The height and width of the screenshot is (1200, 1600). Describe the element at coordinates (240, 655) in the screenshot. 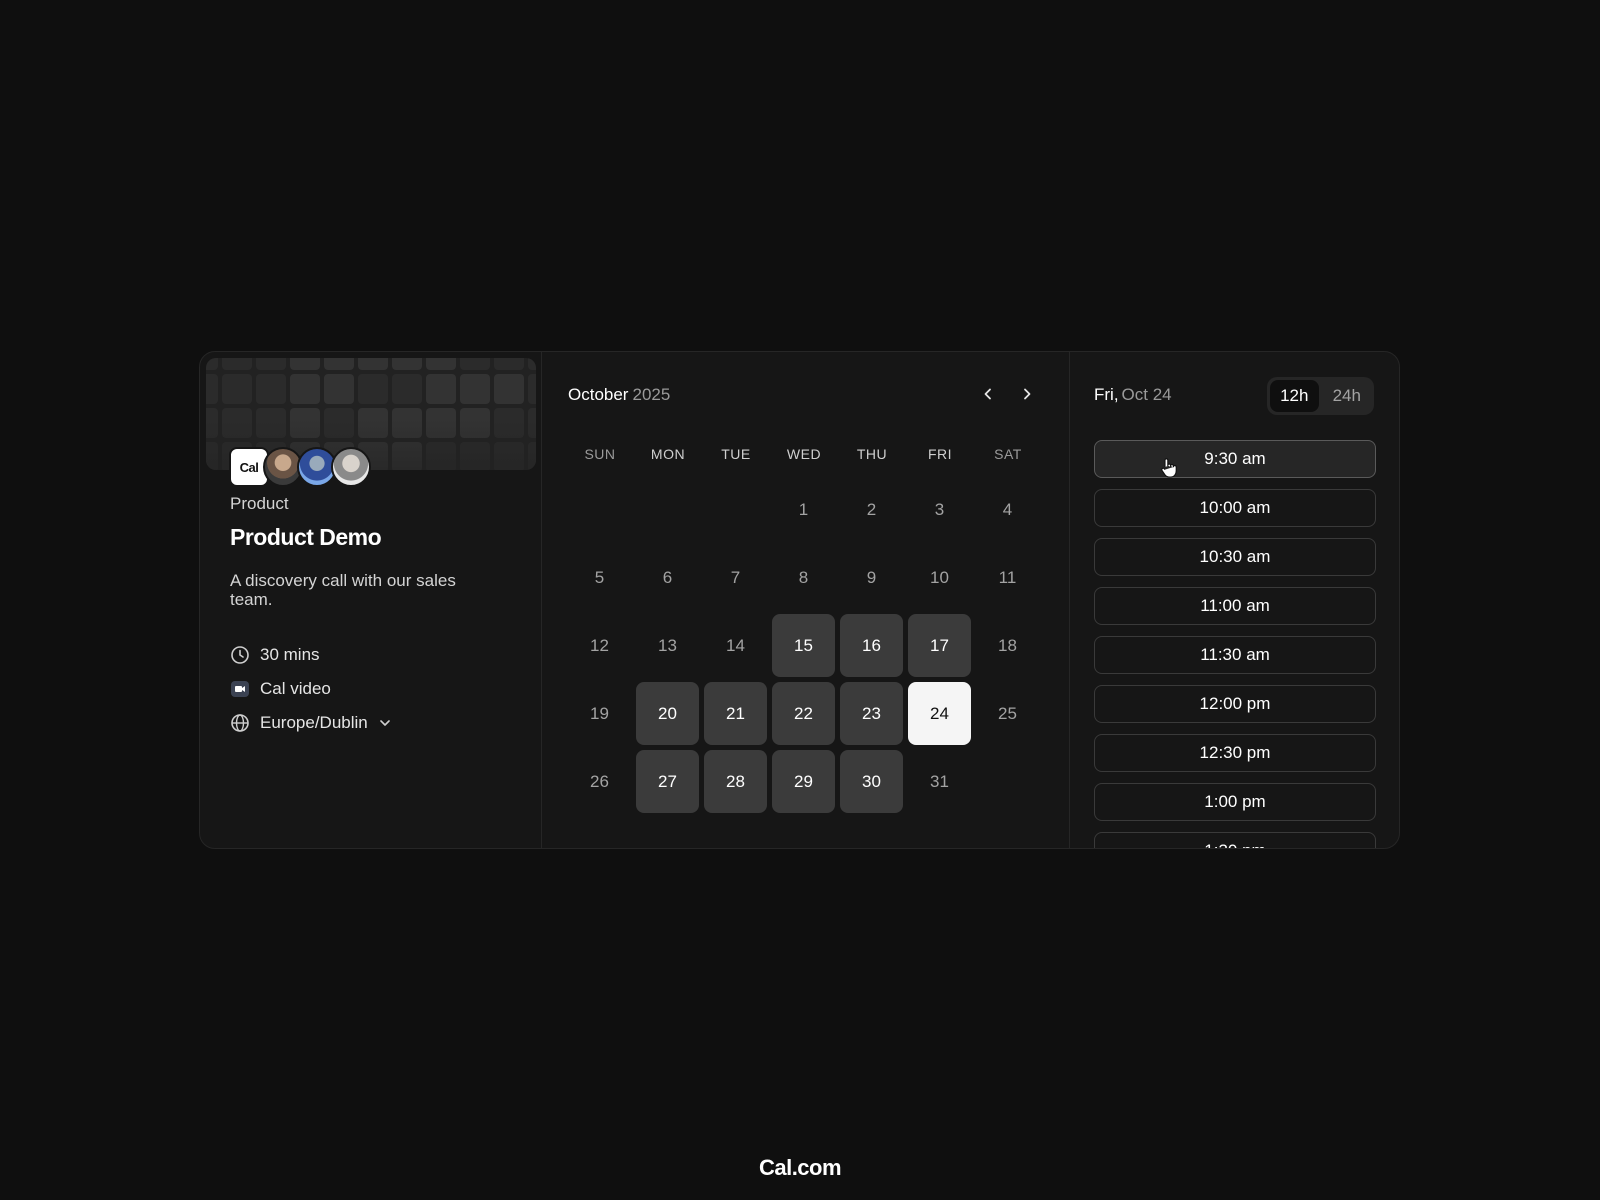

I see `clock-icon` at that location.